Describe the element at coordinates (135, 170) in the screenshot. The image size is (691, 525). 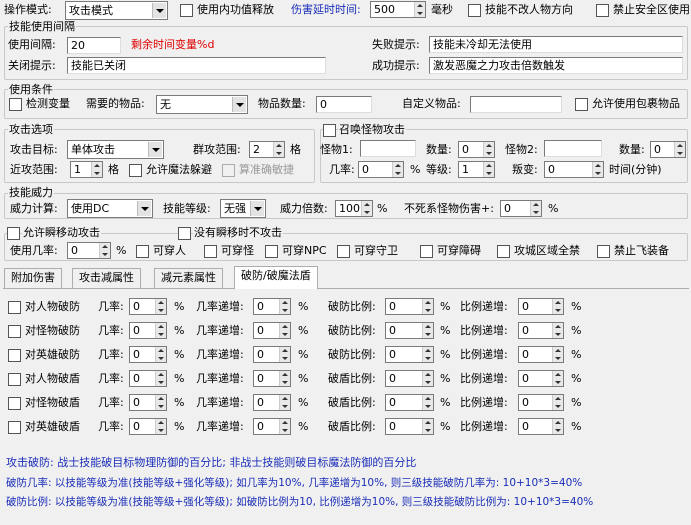
I see `allow-dodge-checkbox` at that location.